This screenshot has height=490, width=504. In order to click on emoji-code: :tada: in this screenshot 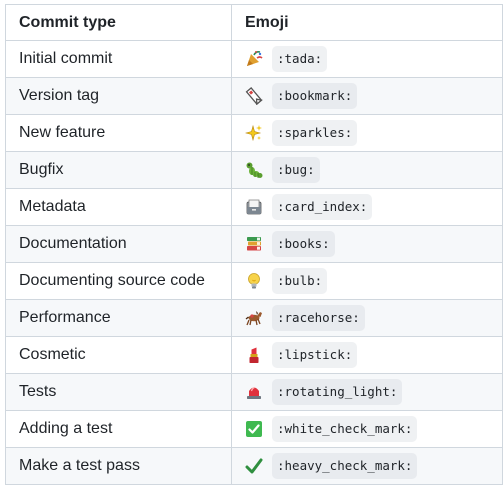, I will do `click(300, 59)`.